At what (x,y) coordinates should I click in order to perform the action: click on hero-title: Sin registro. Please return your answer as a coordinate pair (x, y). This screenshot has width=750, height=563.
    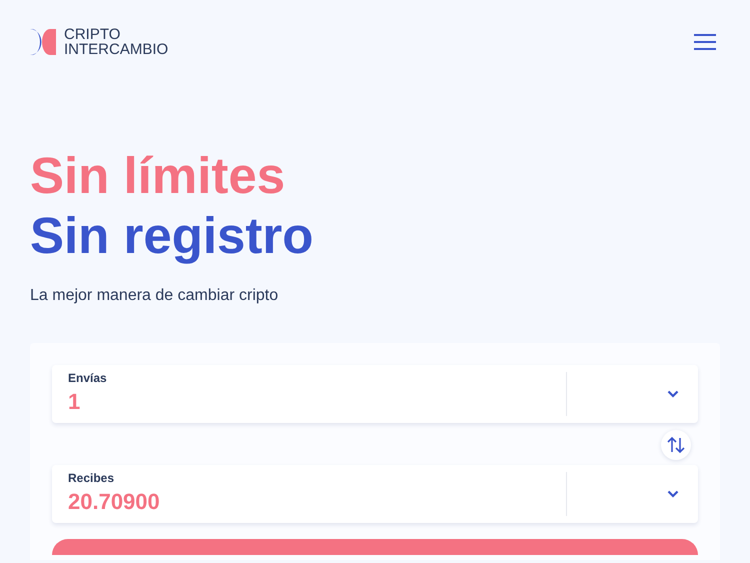
    Looking at the image, I should click on (172, 236).